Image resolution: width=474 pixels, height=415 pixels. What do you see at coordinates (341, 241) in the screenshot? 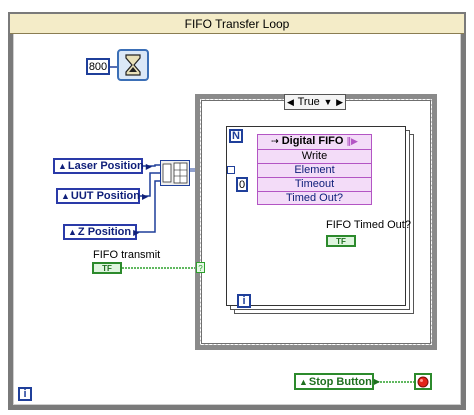
I see `fifo-timed-out-indicator: TF` at bounding box center [341, 241].